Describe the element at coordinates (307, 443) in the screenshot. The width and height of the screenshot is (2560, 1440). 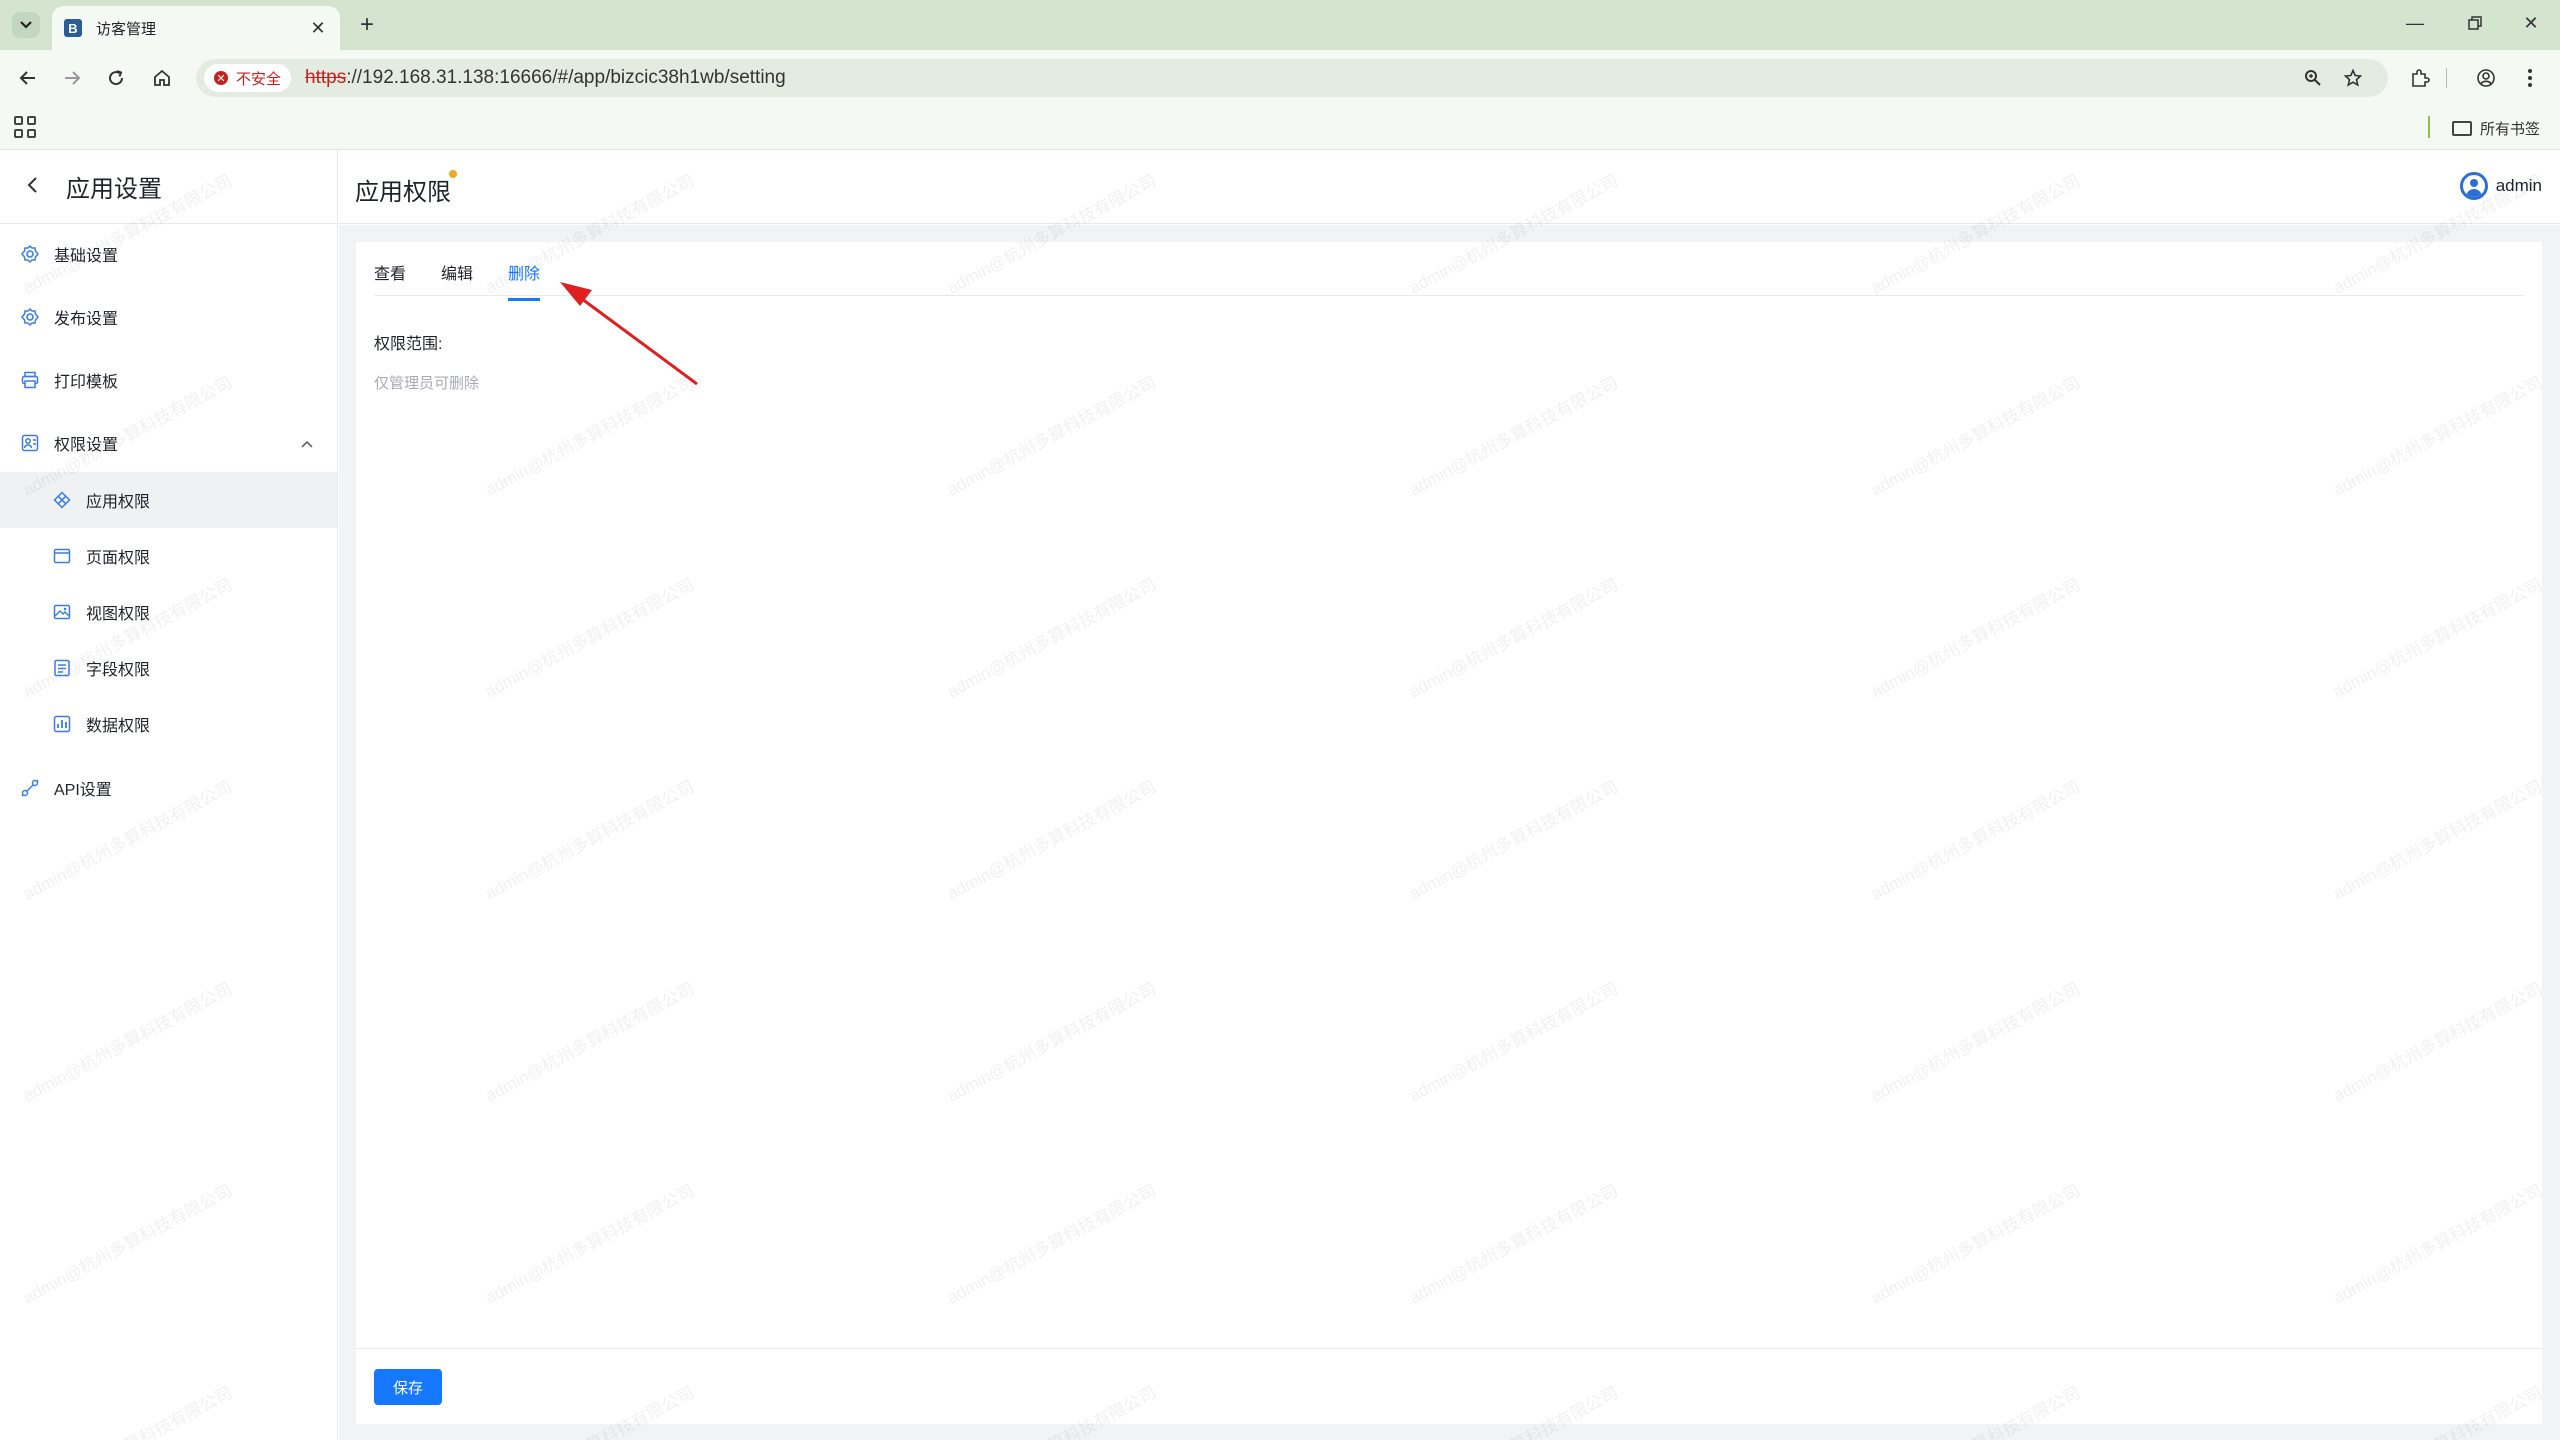
I see `chevron-up-icon` at that location.